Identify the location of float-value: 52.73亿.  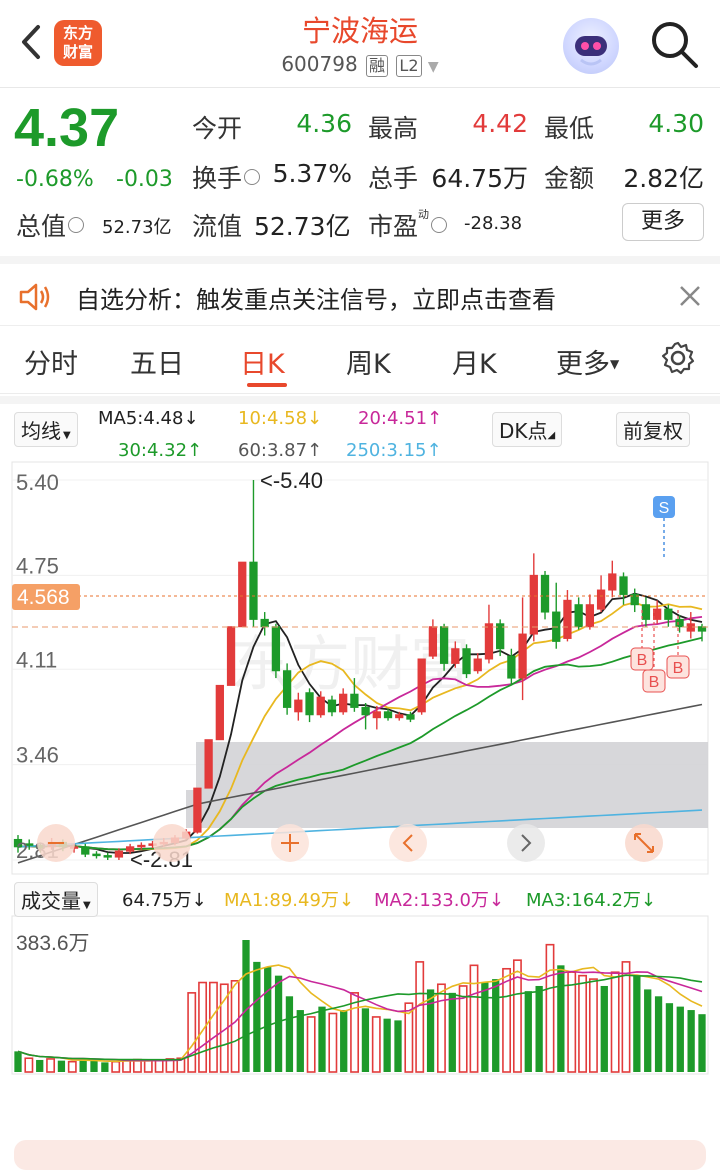
(302, 226).